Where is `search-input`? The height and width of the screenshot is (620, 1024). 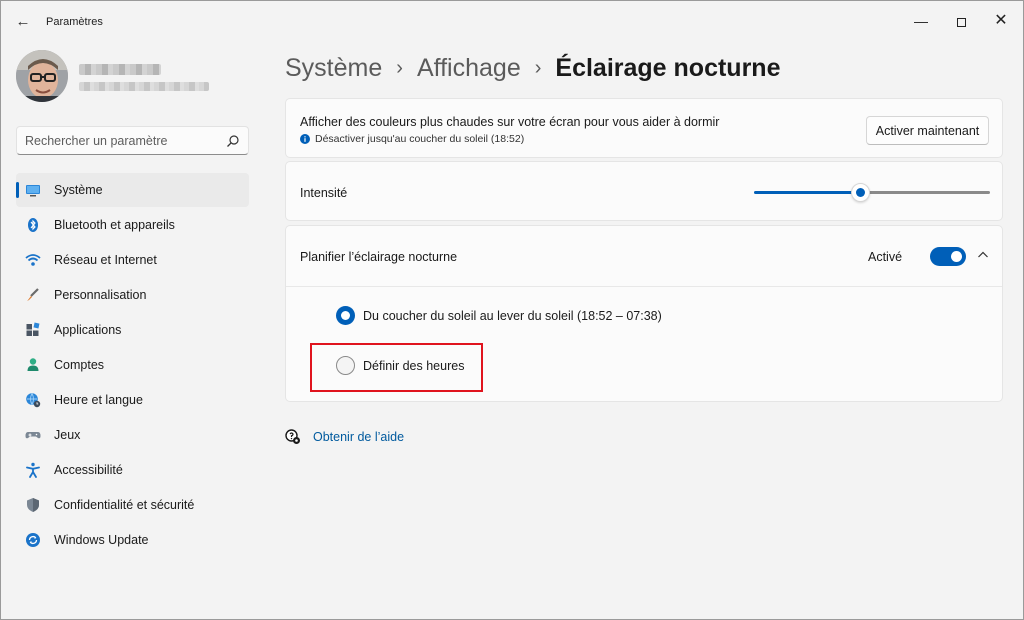
search-input is located at coordinates (122, 141).